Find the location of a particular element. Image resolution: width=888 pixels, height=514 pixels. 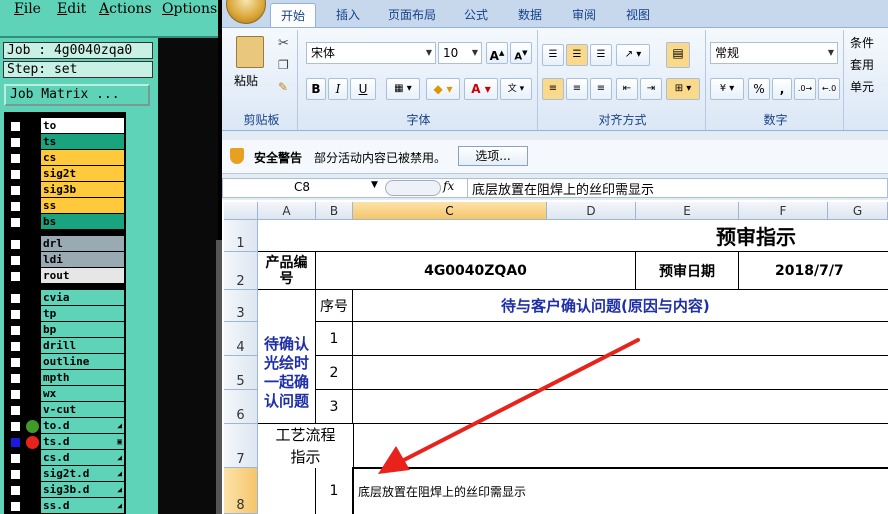

increase-decimal-icon: .0→ is located at coordinates (805, 89).